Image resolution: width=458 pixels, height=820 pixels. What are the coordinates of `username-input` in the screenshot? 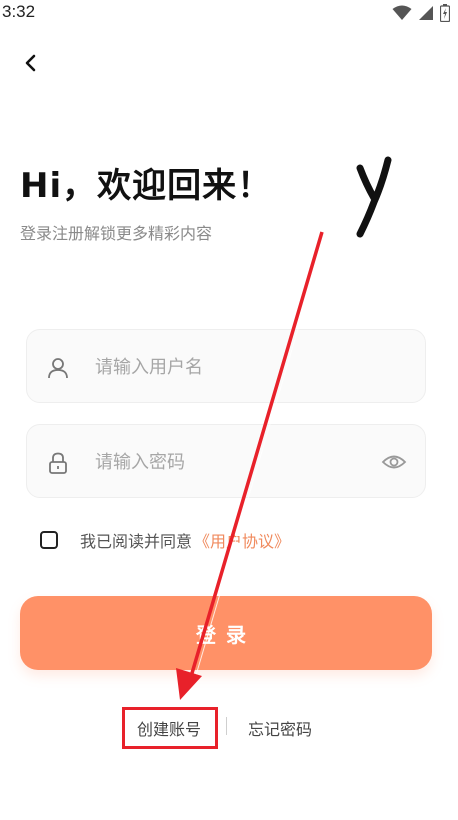 It's located at (225, 367).